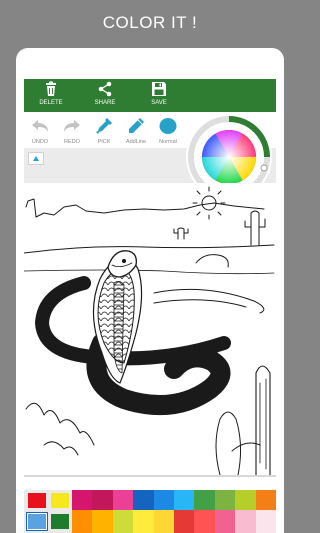 This screenshot has width=320, height=533. What do you see at coordinates (264, 168) in the screenshot?
I see `color-wheel-handle` at bounding box center [264, 168].